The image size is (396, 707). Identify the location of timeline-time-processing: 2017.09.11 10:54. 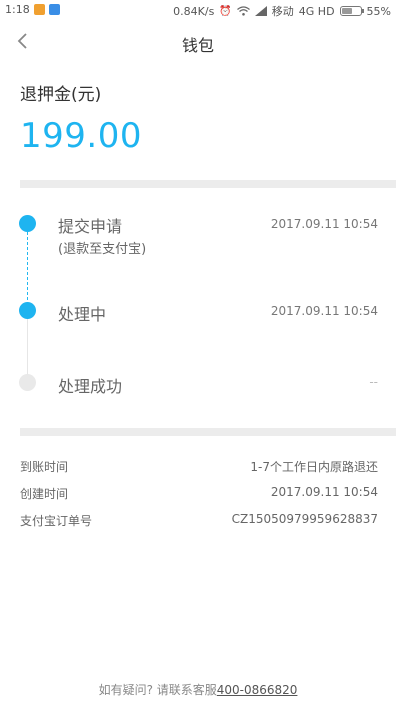
(324, 311).